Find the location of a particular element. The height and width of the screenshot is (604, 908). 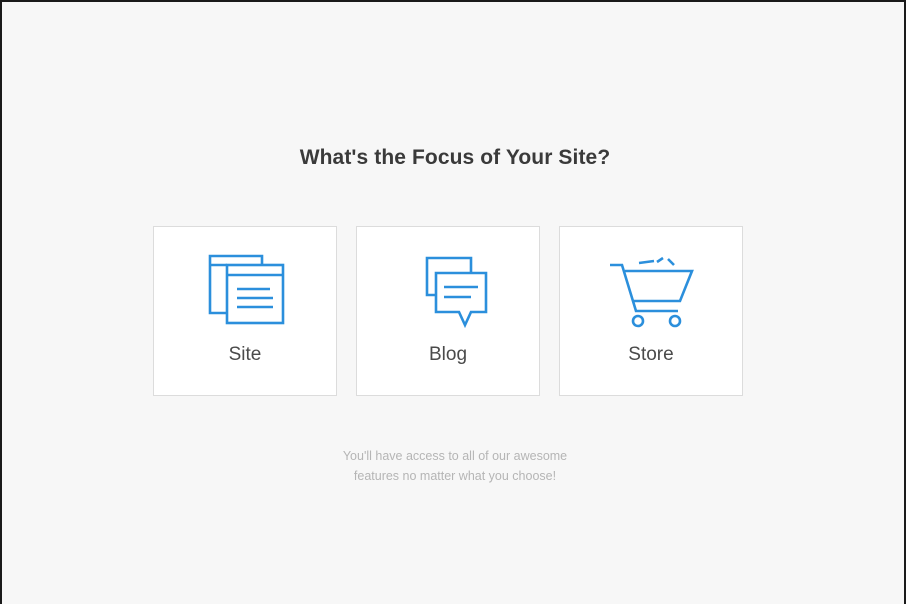

site-option-card: Site is located at coordinates (245, 311).